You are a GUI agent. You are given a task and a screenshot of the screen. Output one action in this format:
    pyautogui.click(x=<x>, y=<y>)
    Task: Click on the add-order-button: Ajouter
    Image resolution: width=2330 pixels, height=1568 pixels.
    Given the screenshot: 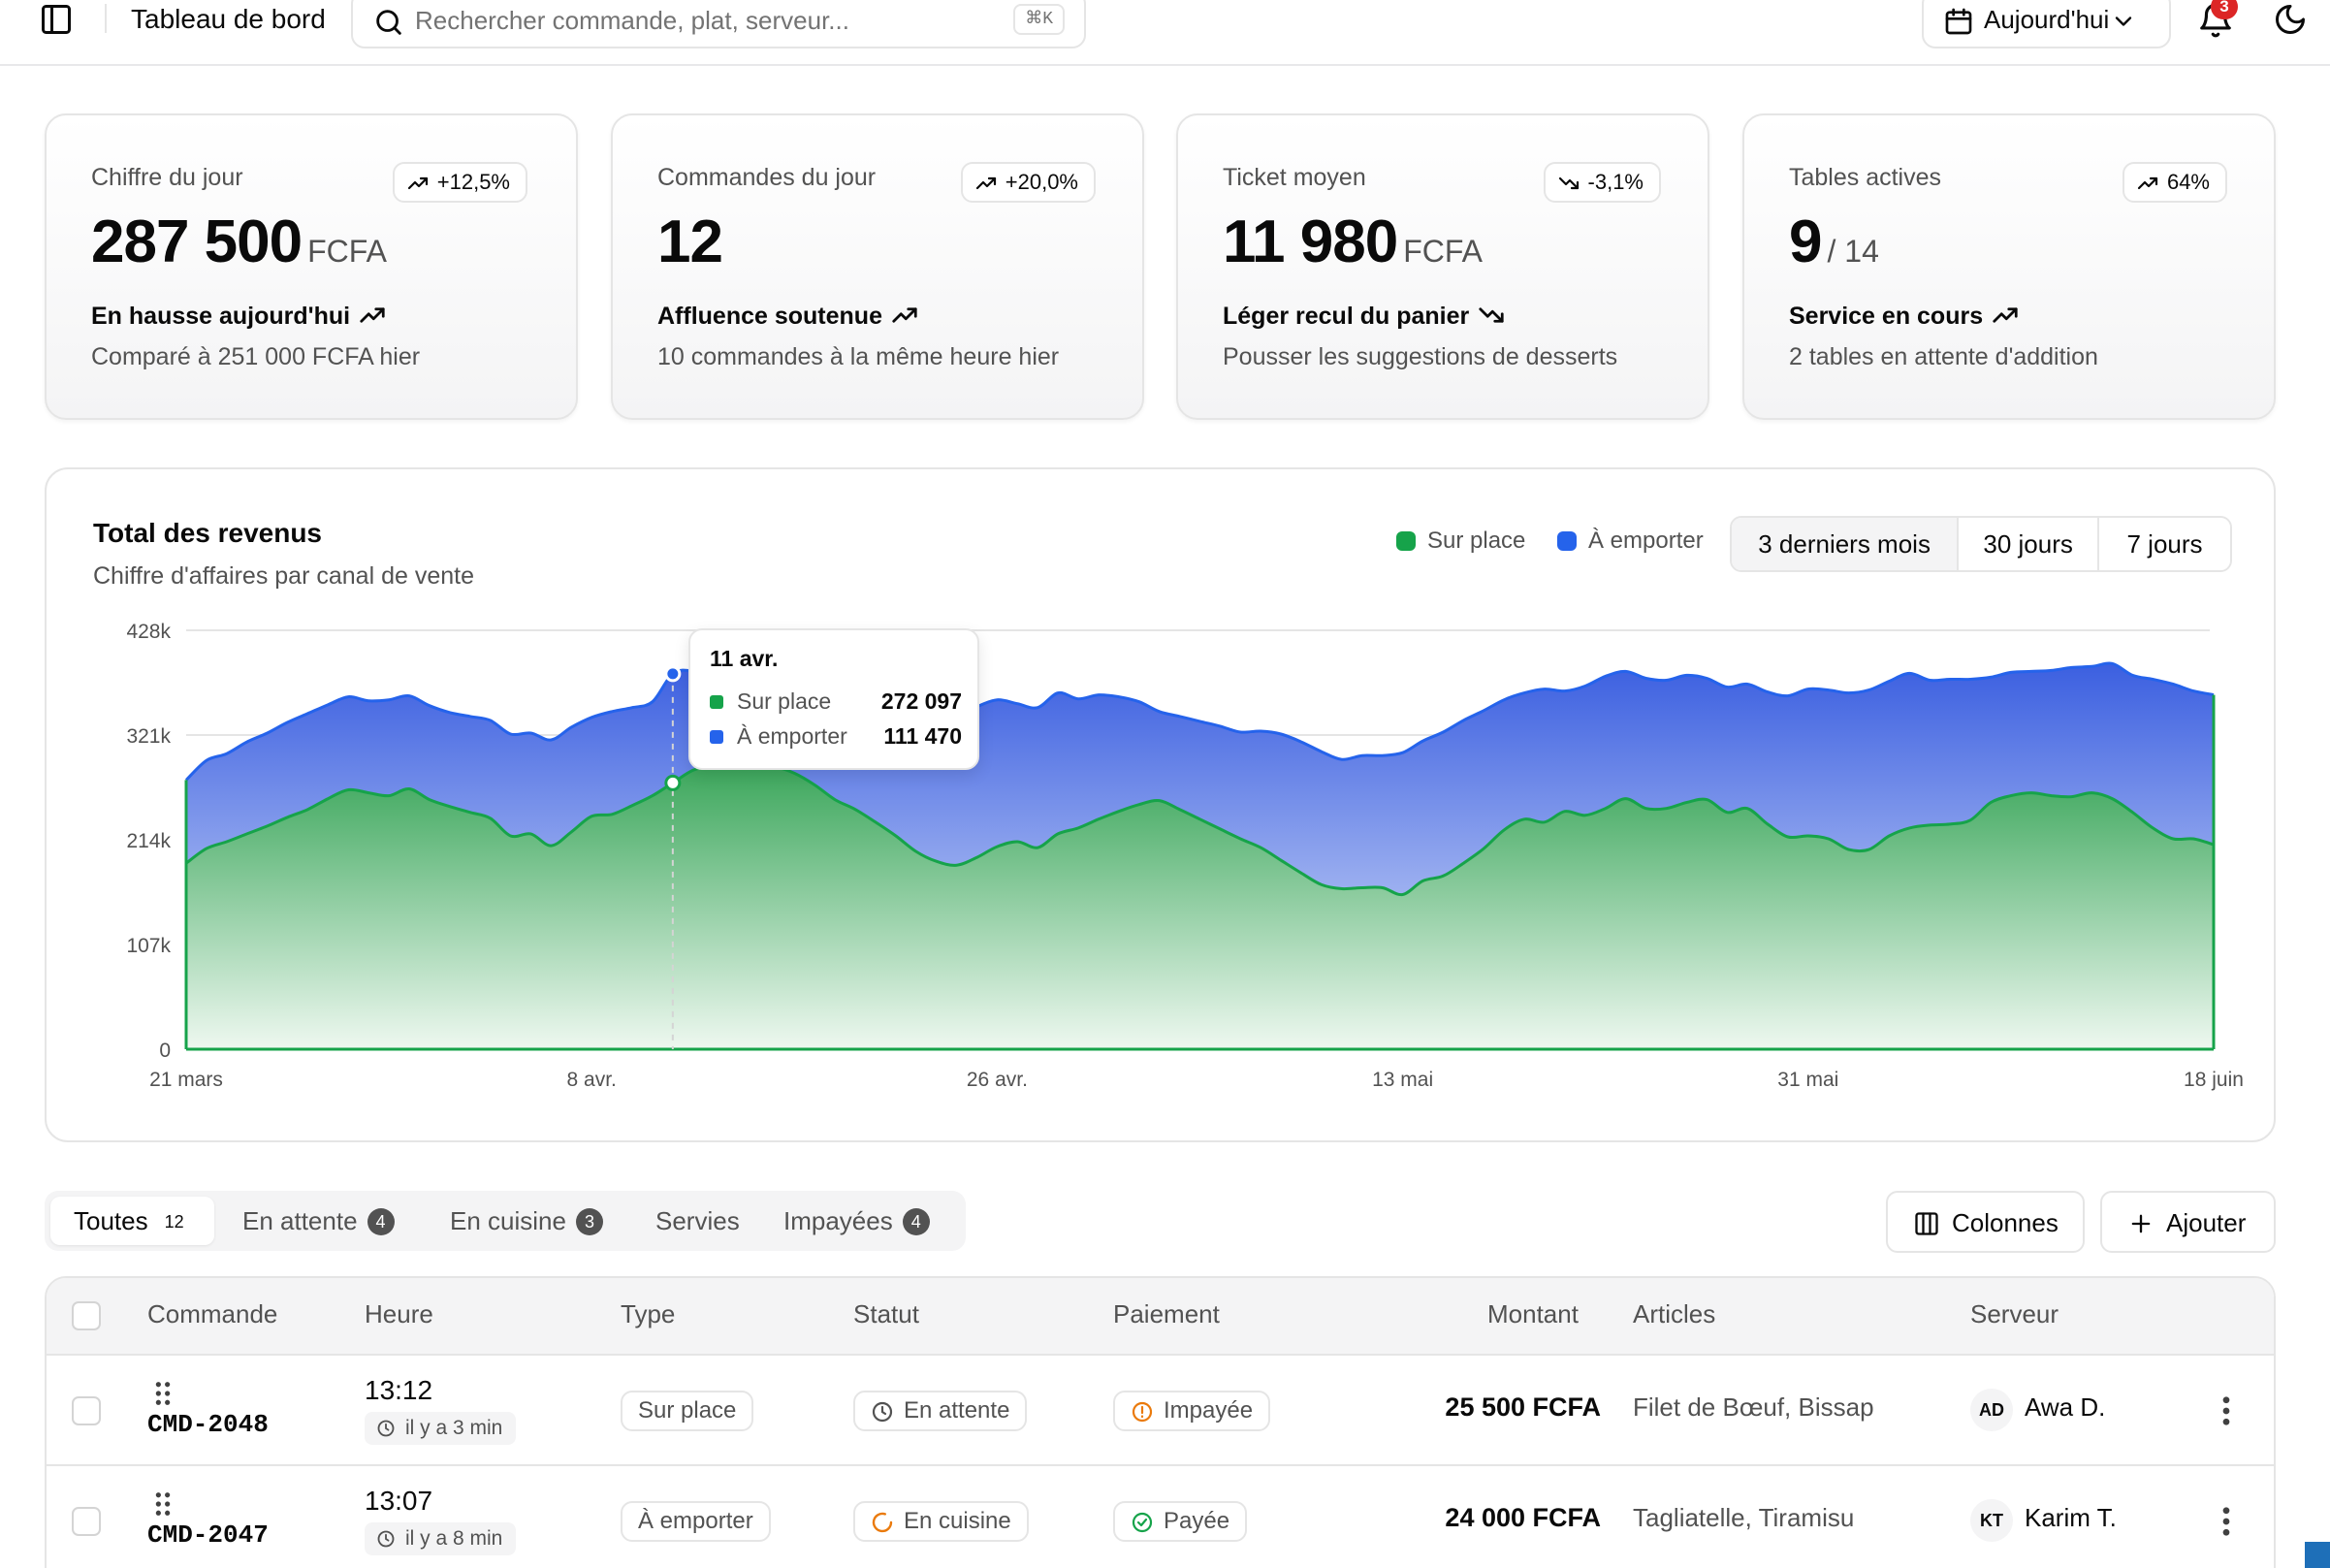 What is the action you would take?
    pyautogui.click(x=2188, y=1222)
    